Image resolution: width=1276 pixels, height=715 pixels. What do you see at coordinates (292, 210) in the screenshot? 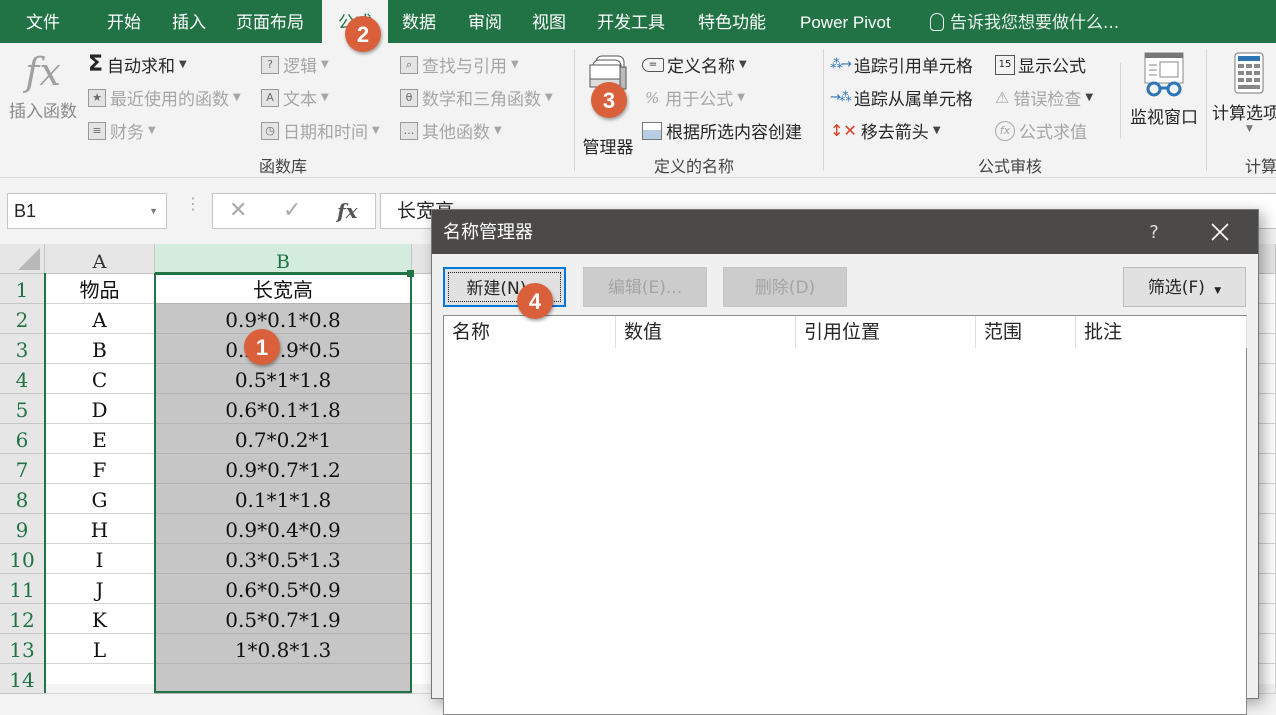
I see `enter-check-icon: ✓` at bounding box center [292, 210].